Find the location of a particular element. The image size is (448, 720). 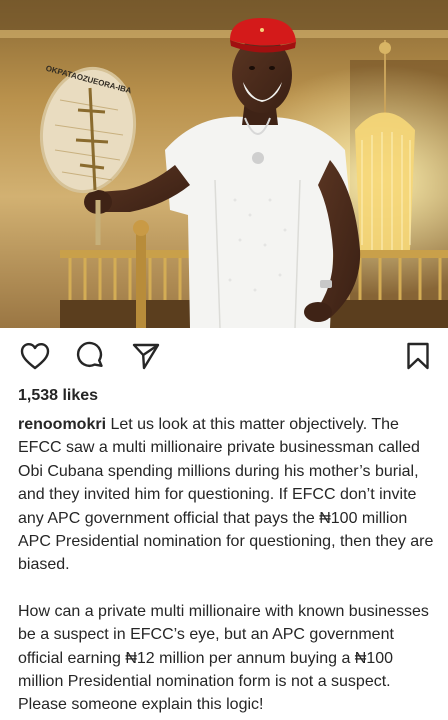

comment-icon is located at coordinates (90, 356).